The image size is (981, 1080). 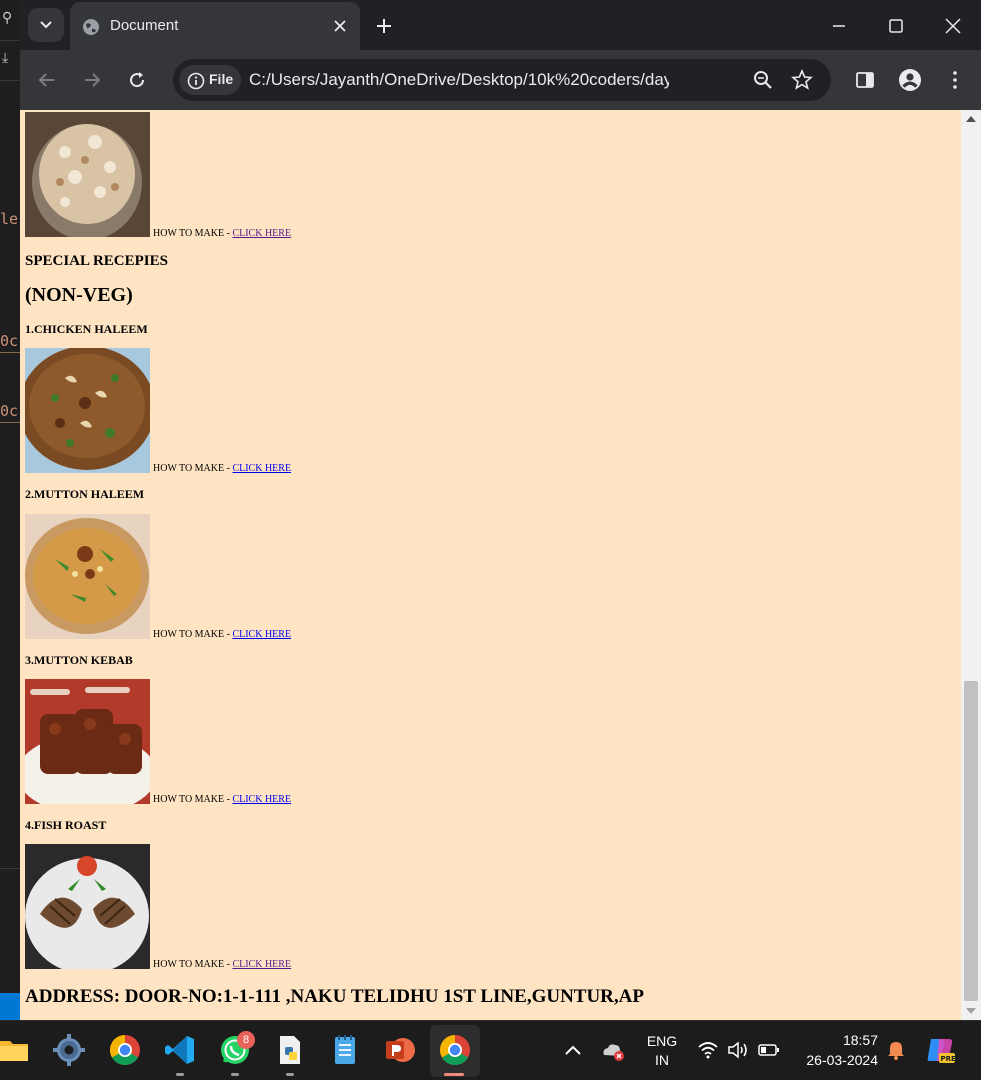 I want to click on page-scrollbar, so click(x=971, y=565).